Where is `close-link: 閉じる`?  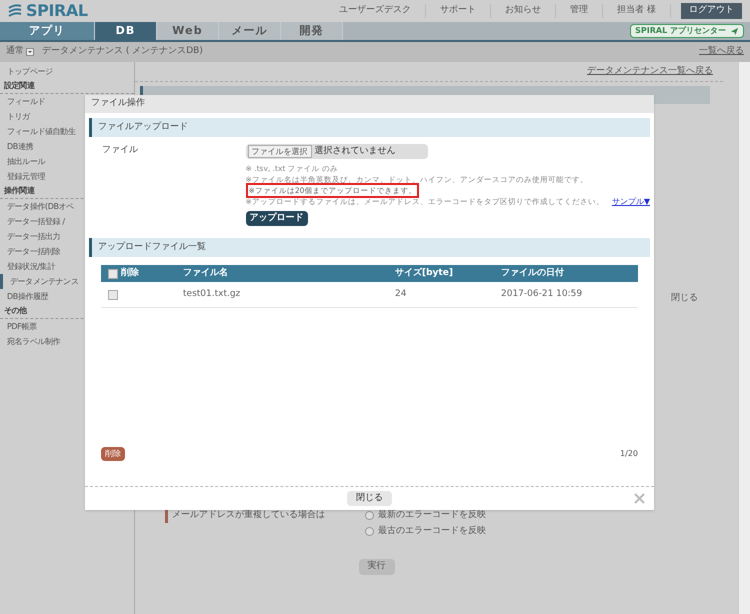
close-link: 閉じる is located at coordinates (684, 299).